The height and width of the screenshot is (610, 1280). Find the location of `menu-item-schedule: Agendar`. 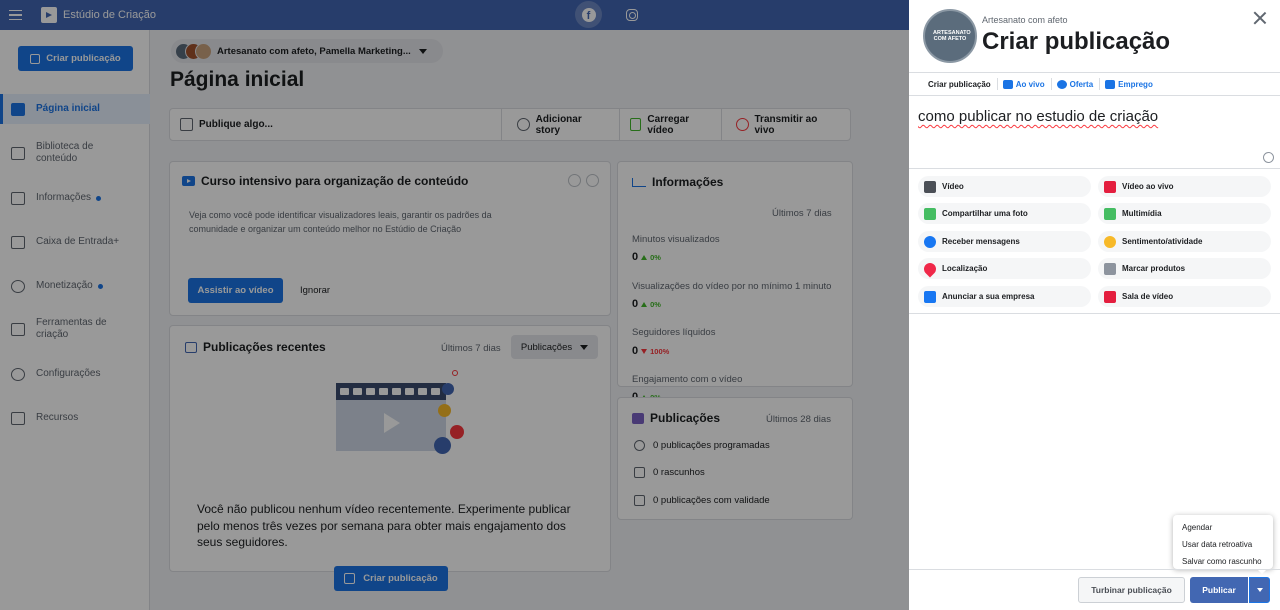

menu-item-schedule: Agendar is located at coordinates (1223, 528).